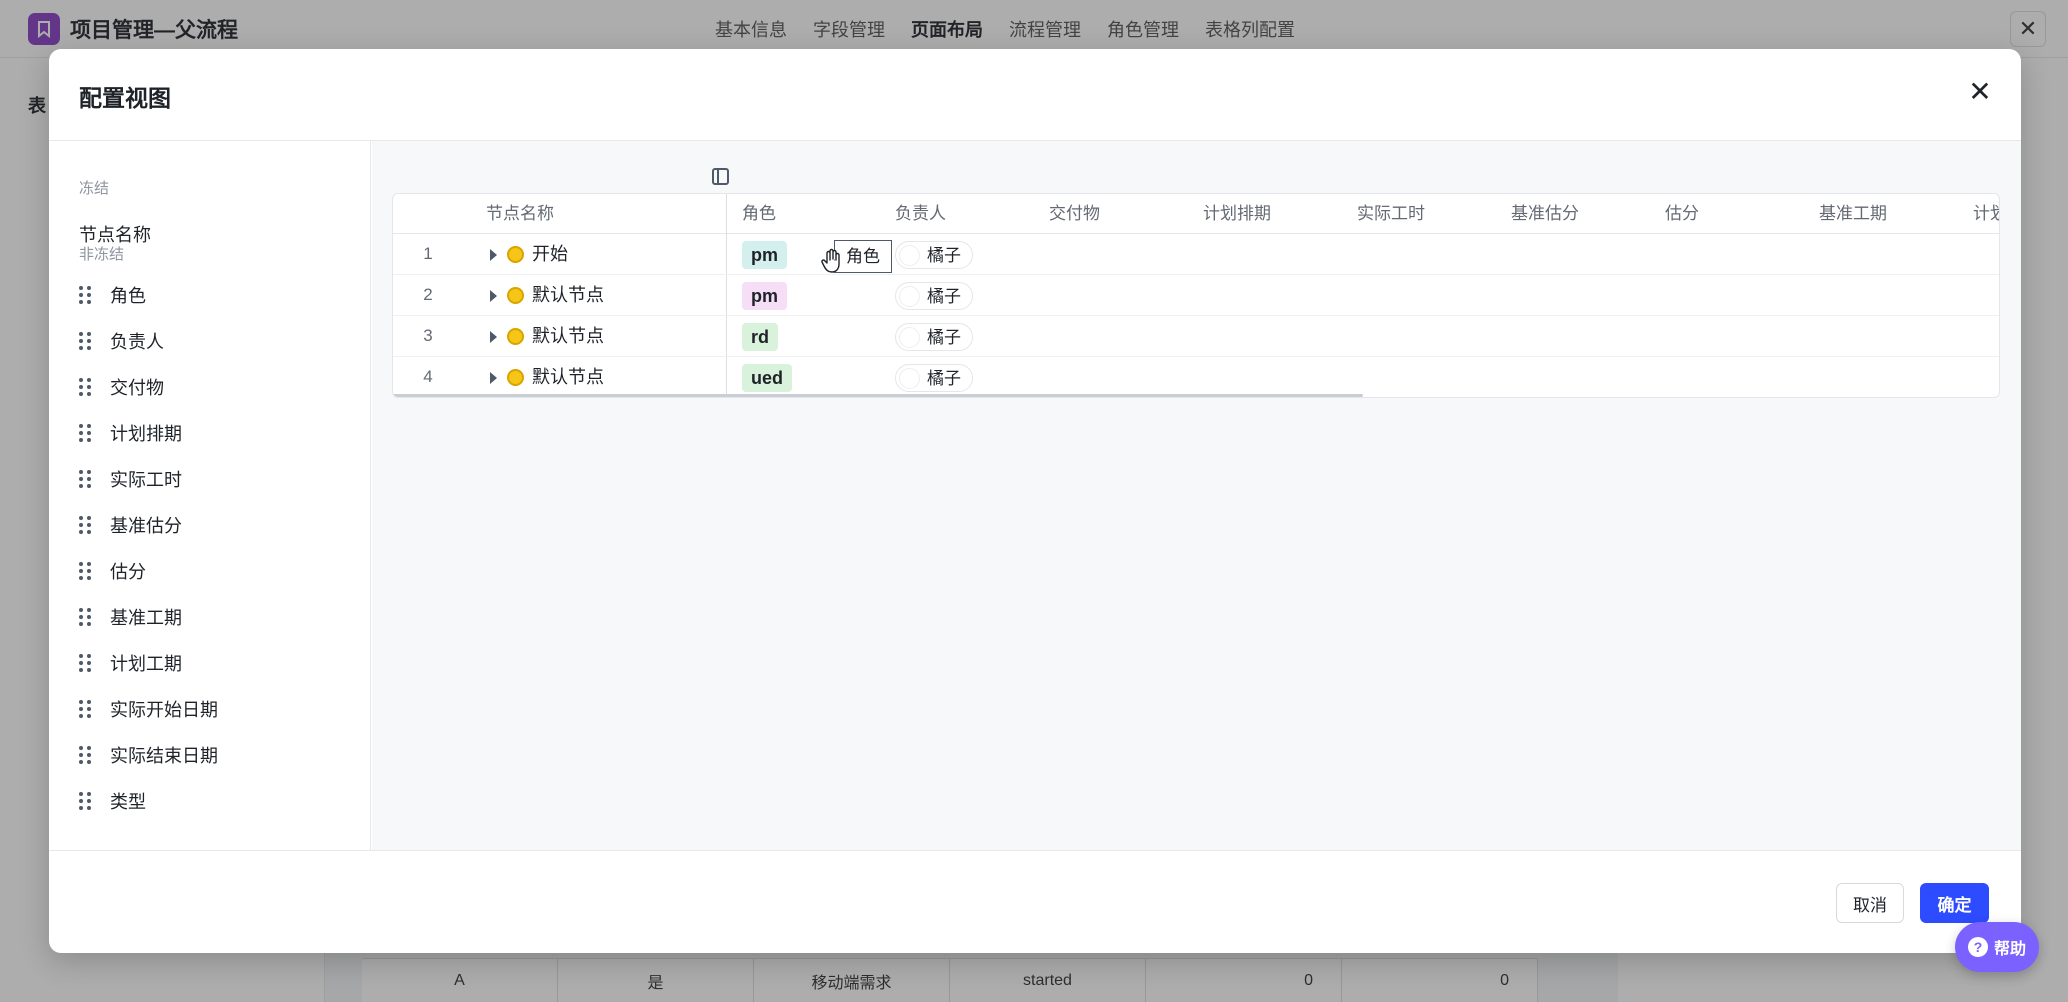  What do you see at coordinates (1977, 947) in the screenshot?
I see `help-icon: ?` at bounding box center [1977, 947].